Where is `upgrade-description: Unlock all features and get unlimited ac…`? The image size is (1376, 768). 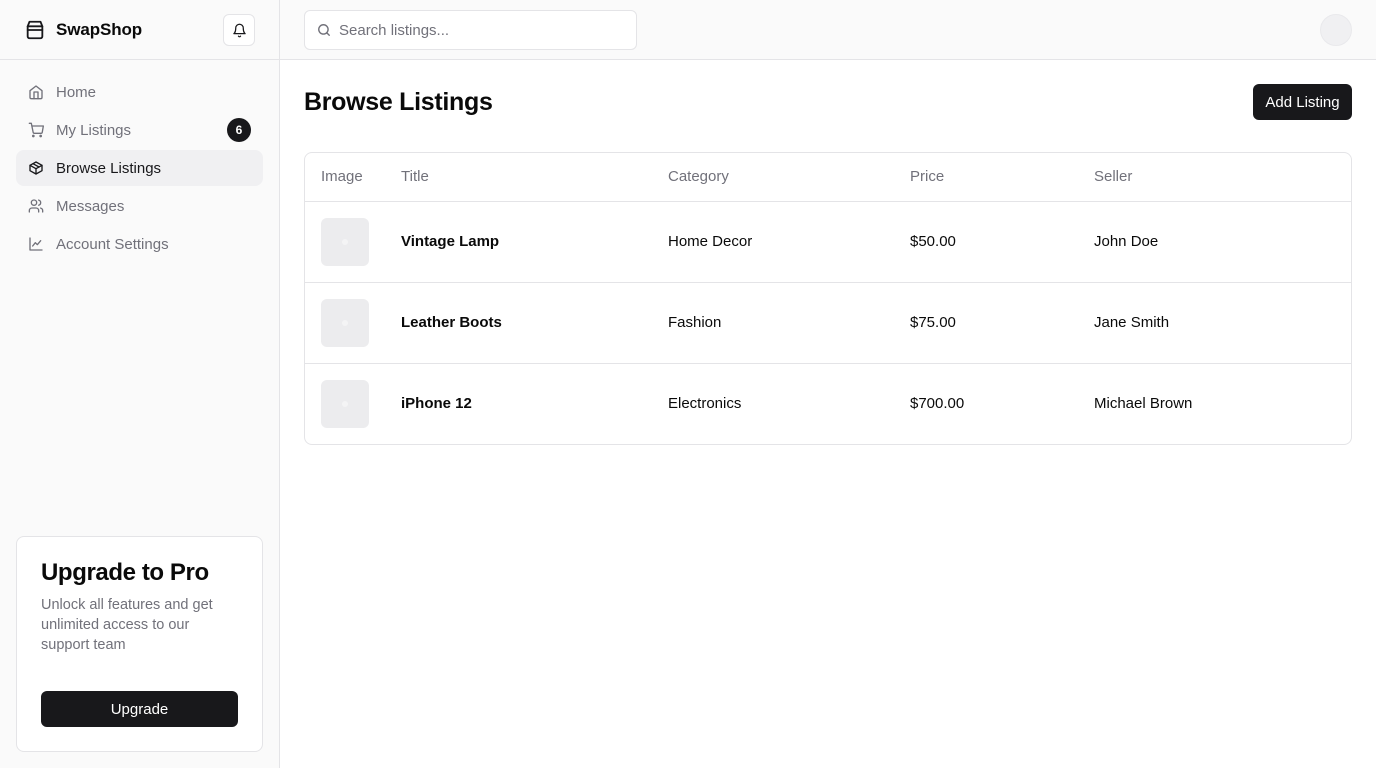 upgrade-description: Unlock all features and get unlimited ac… is located at coordinates (127, 625).